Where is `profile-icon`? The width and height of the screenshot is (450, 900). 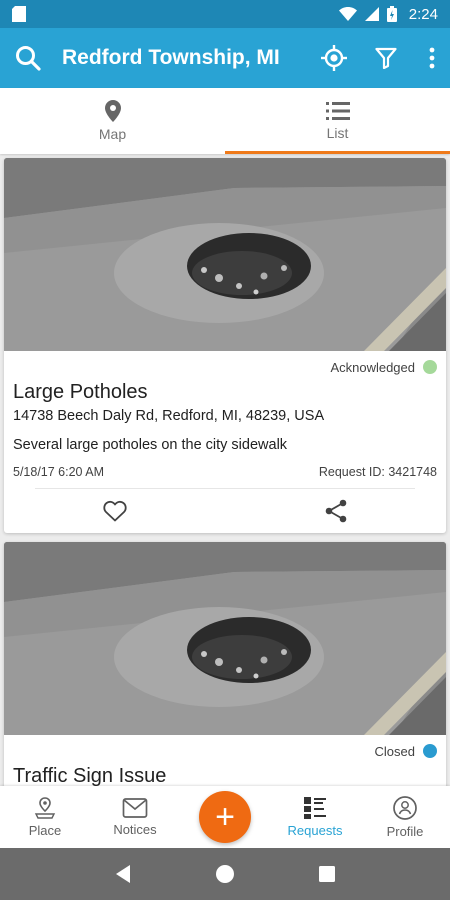
profile-icon is located at coordinates (405, 808).